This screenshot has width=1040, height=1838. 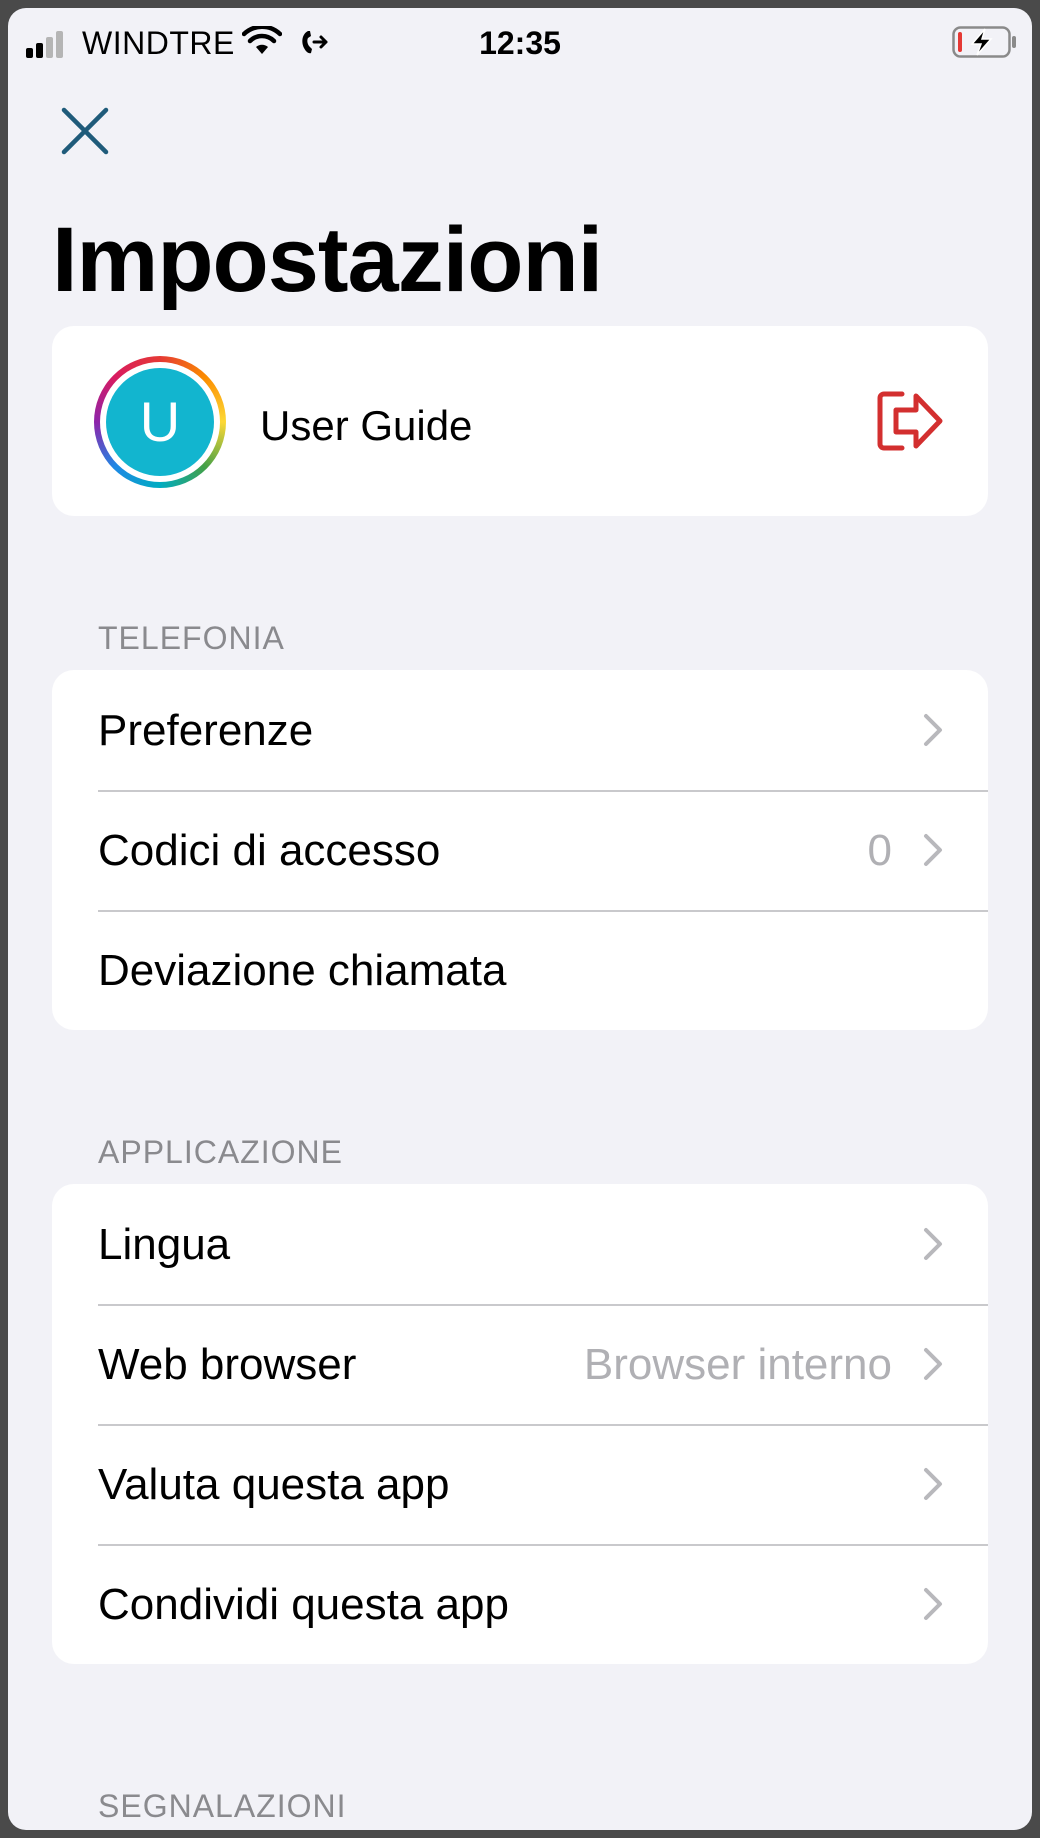 What do you see at coordinates (220, 1152) in the screenshot?
I see `section-header-applicazione: APPLICAZIONE` at bounding box center [220, 1152].